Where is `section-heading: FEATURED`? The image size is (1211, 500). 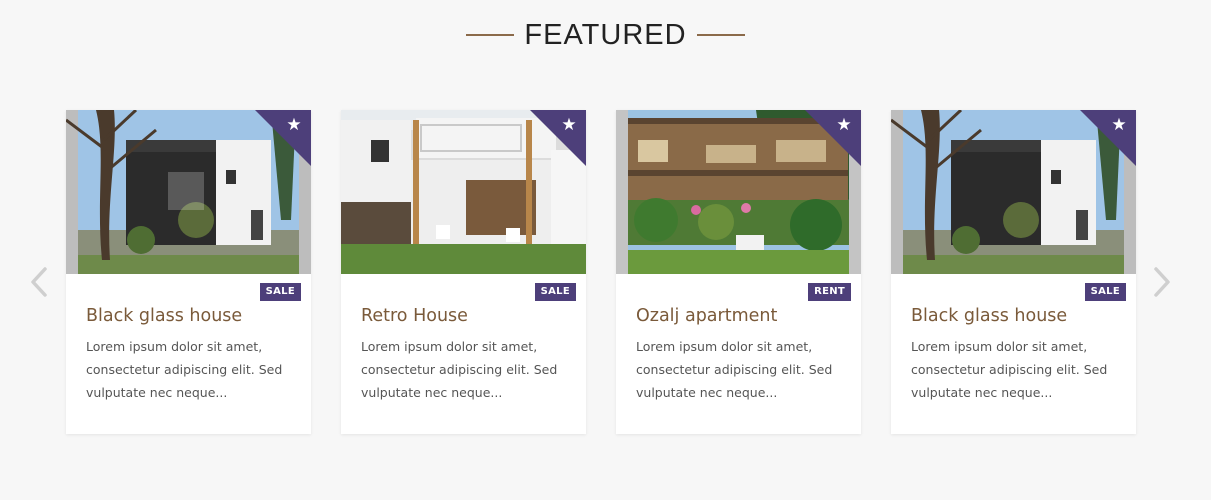 section-heading: FEATURED is located at coordinates (605, 35).